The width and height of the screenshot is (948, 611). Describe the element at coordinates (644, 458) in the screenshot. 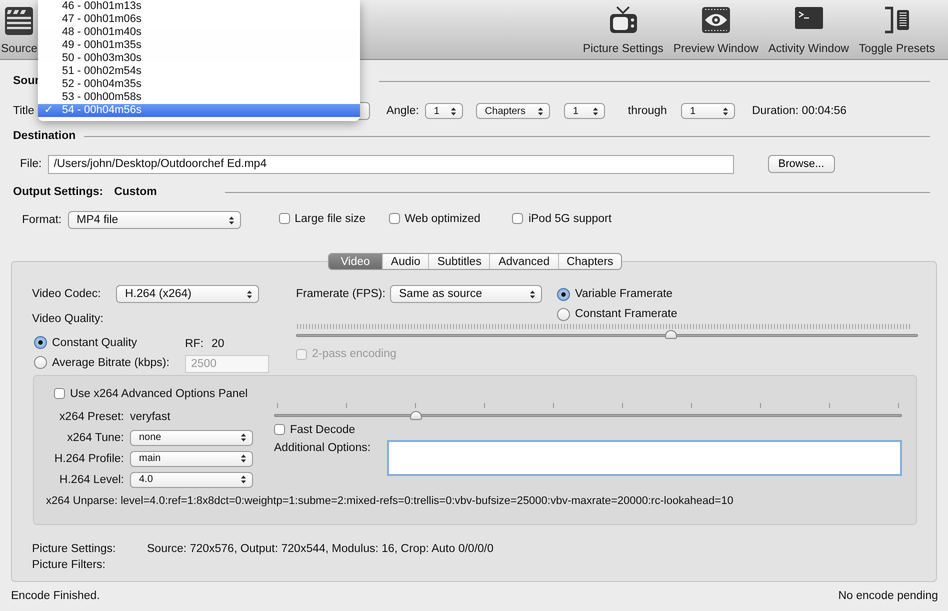

I see `additional-options-field` at that location.